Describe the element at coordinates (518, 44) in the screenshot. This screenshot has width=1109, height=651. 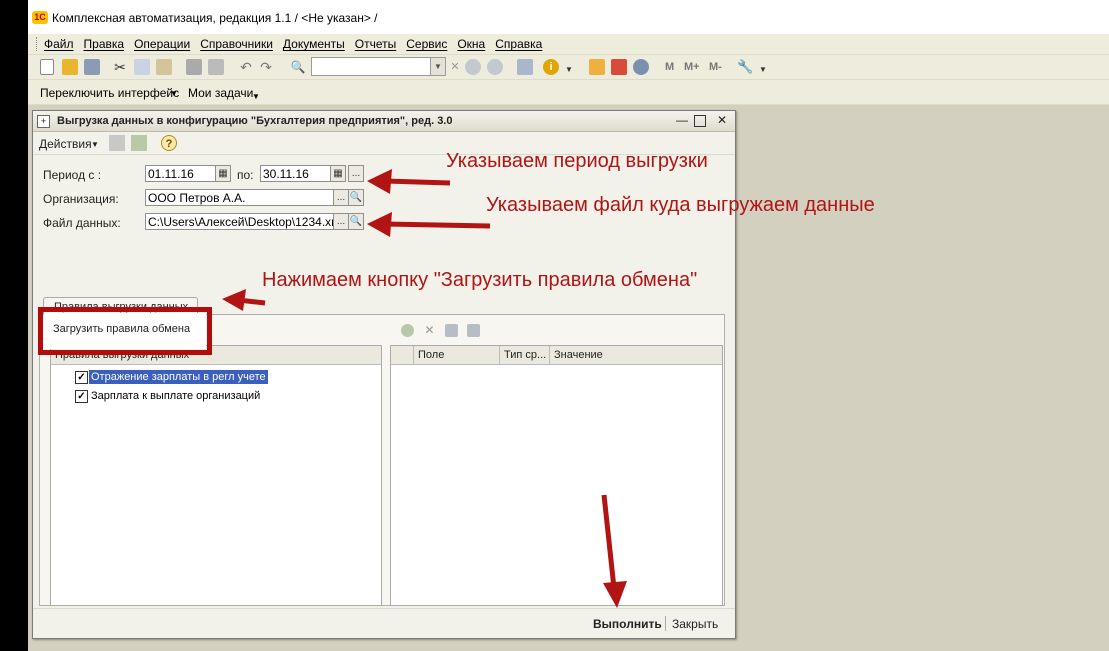
I see `menu-help: Справка` at that location.